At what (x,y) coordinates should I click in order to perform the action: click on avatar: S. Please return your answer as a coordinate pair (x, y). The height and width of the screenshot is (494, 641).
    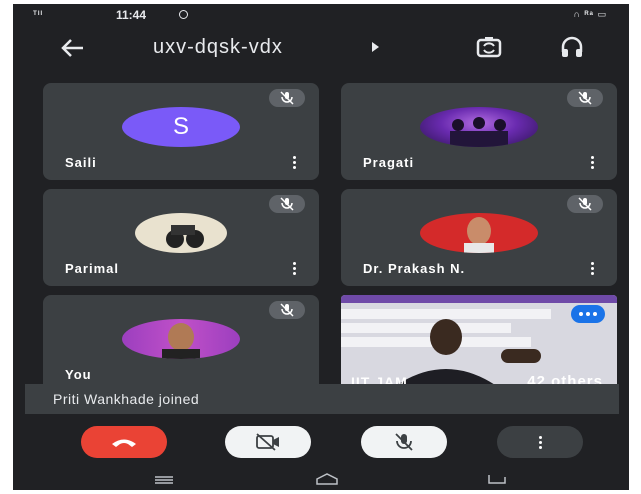
    Looking at the image, I should click on (181, 127).